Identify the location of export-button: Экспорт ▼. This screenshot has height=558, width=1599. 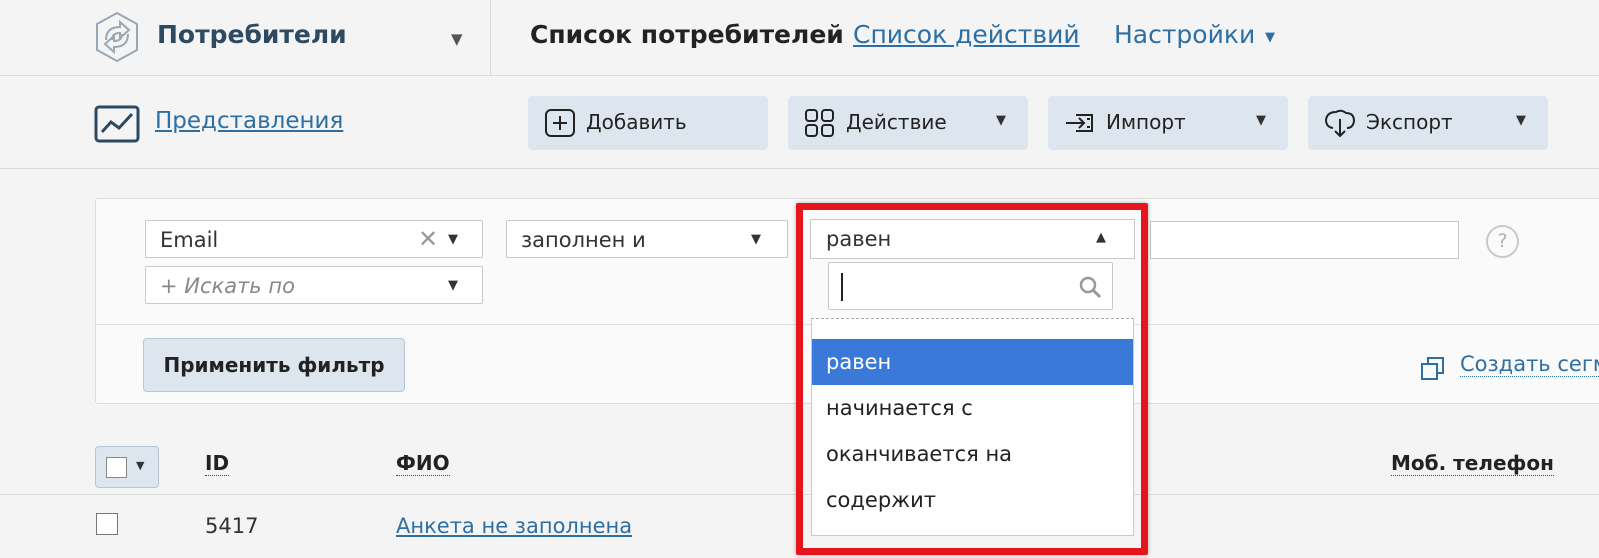
(1428, 123).